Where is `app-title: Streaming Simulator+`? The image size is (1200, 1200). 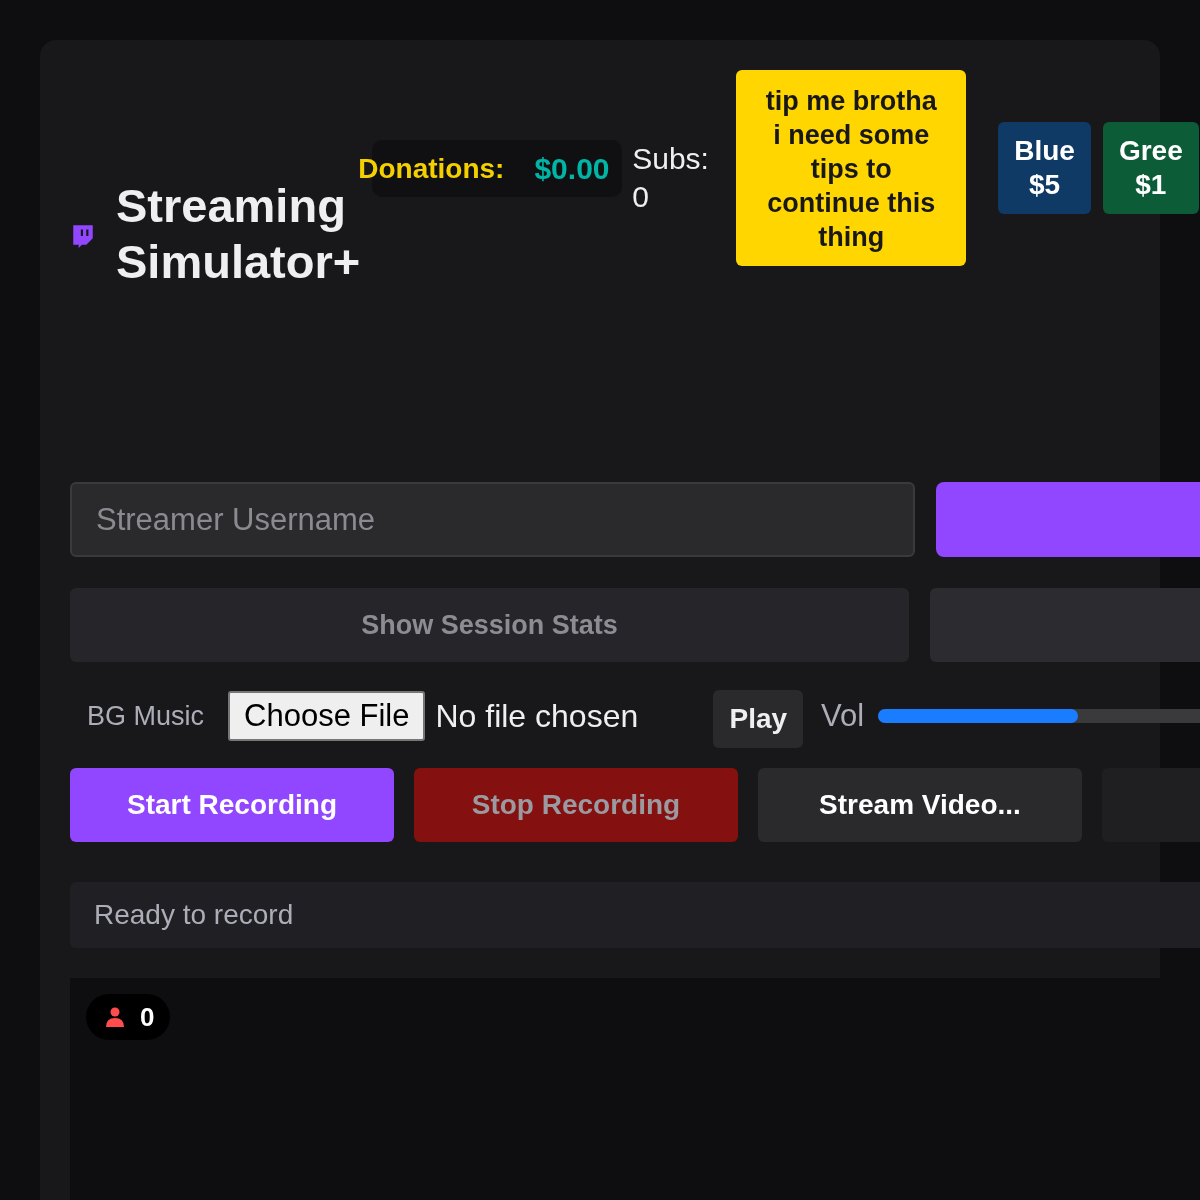 app-title: Streaming Simulator+ is located at coordinates (238, 234).